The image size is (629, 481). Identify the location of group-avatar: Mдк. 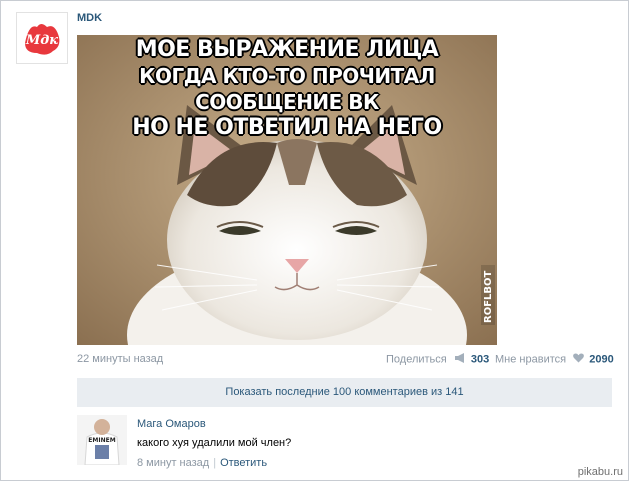
(42, 38).